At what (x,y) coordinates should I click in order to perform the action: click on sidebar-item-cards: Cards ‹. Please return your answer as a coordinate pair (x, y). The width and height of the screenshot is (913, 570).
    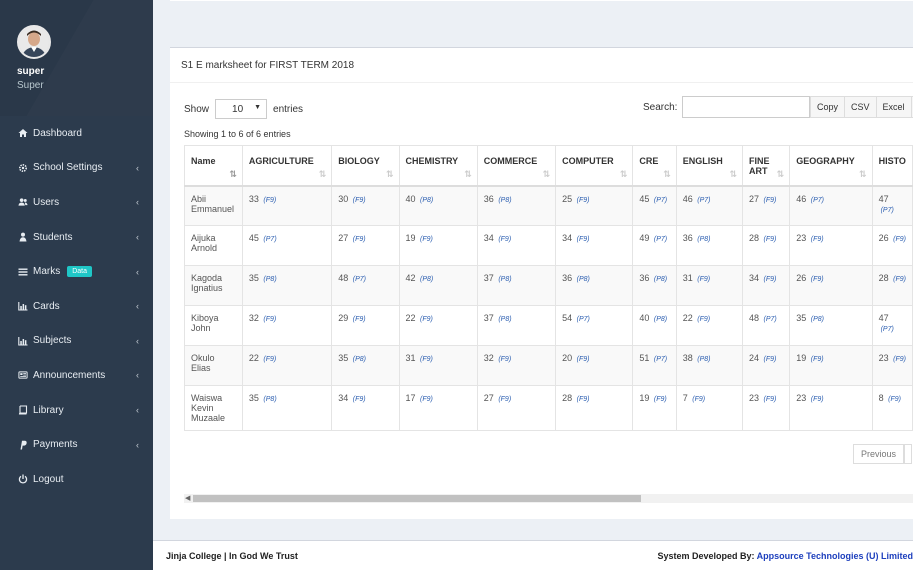
    Looking at the image, I should click on (76, 306).